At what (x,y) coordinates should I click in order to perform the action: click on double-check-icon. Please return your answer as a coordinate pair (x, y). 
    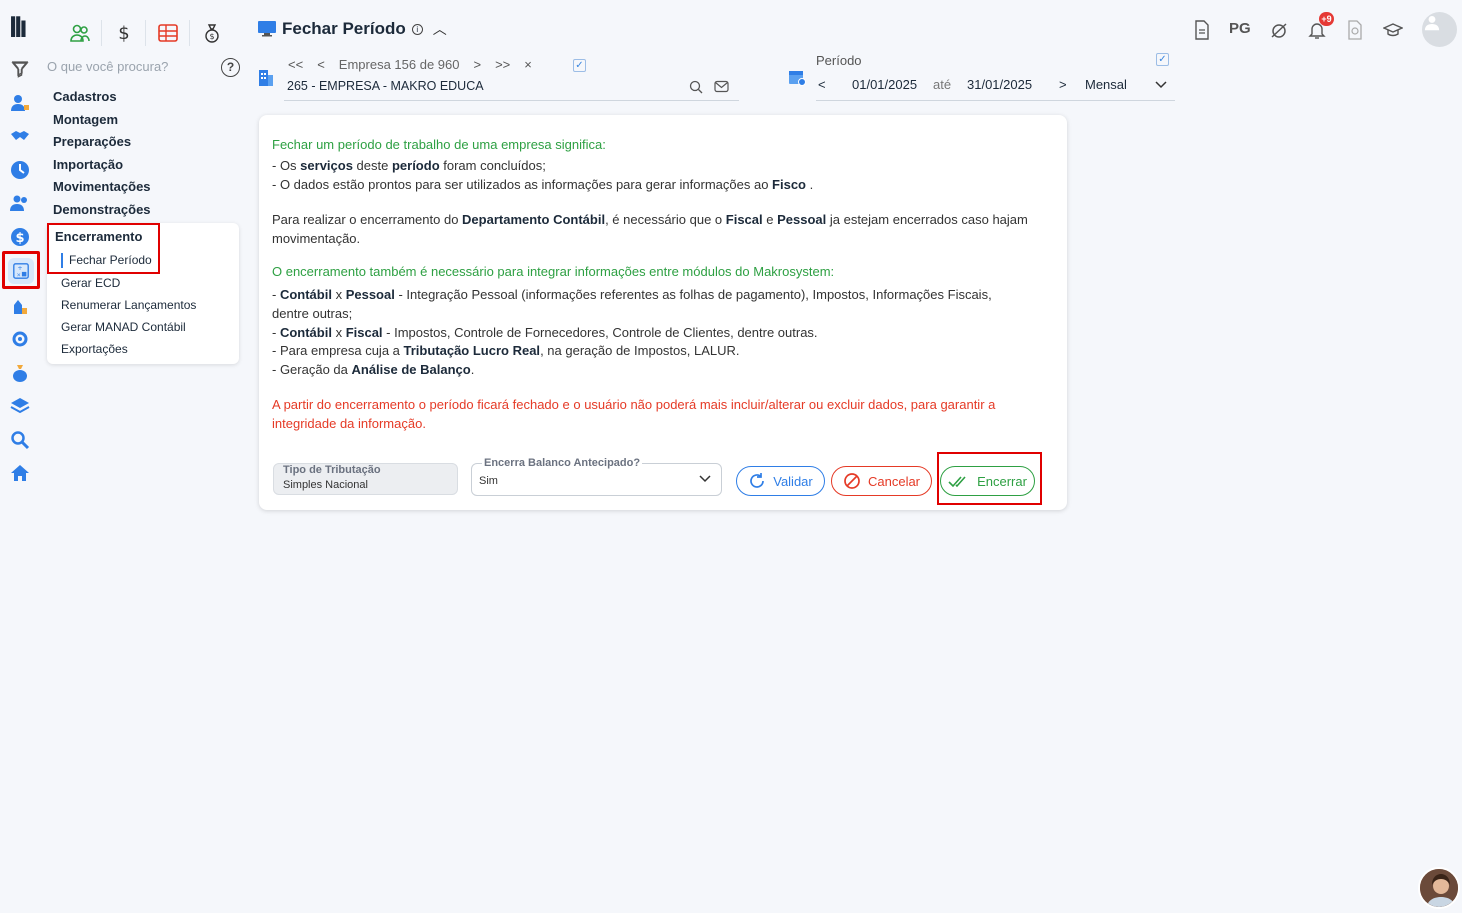
    Looking at the image, I should click on (957, 482).